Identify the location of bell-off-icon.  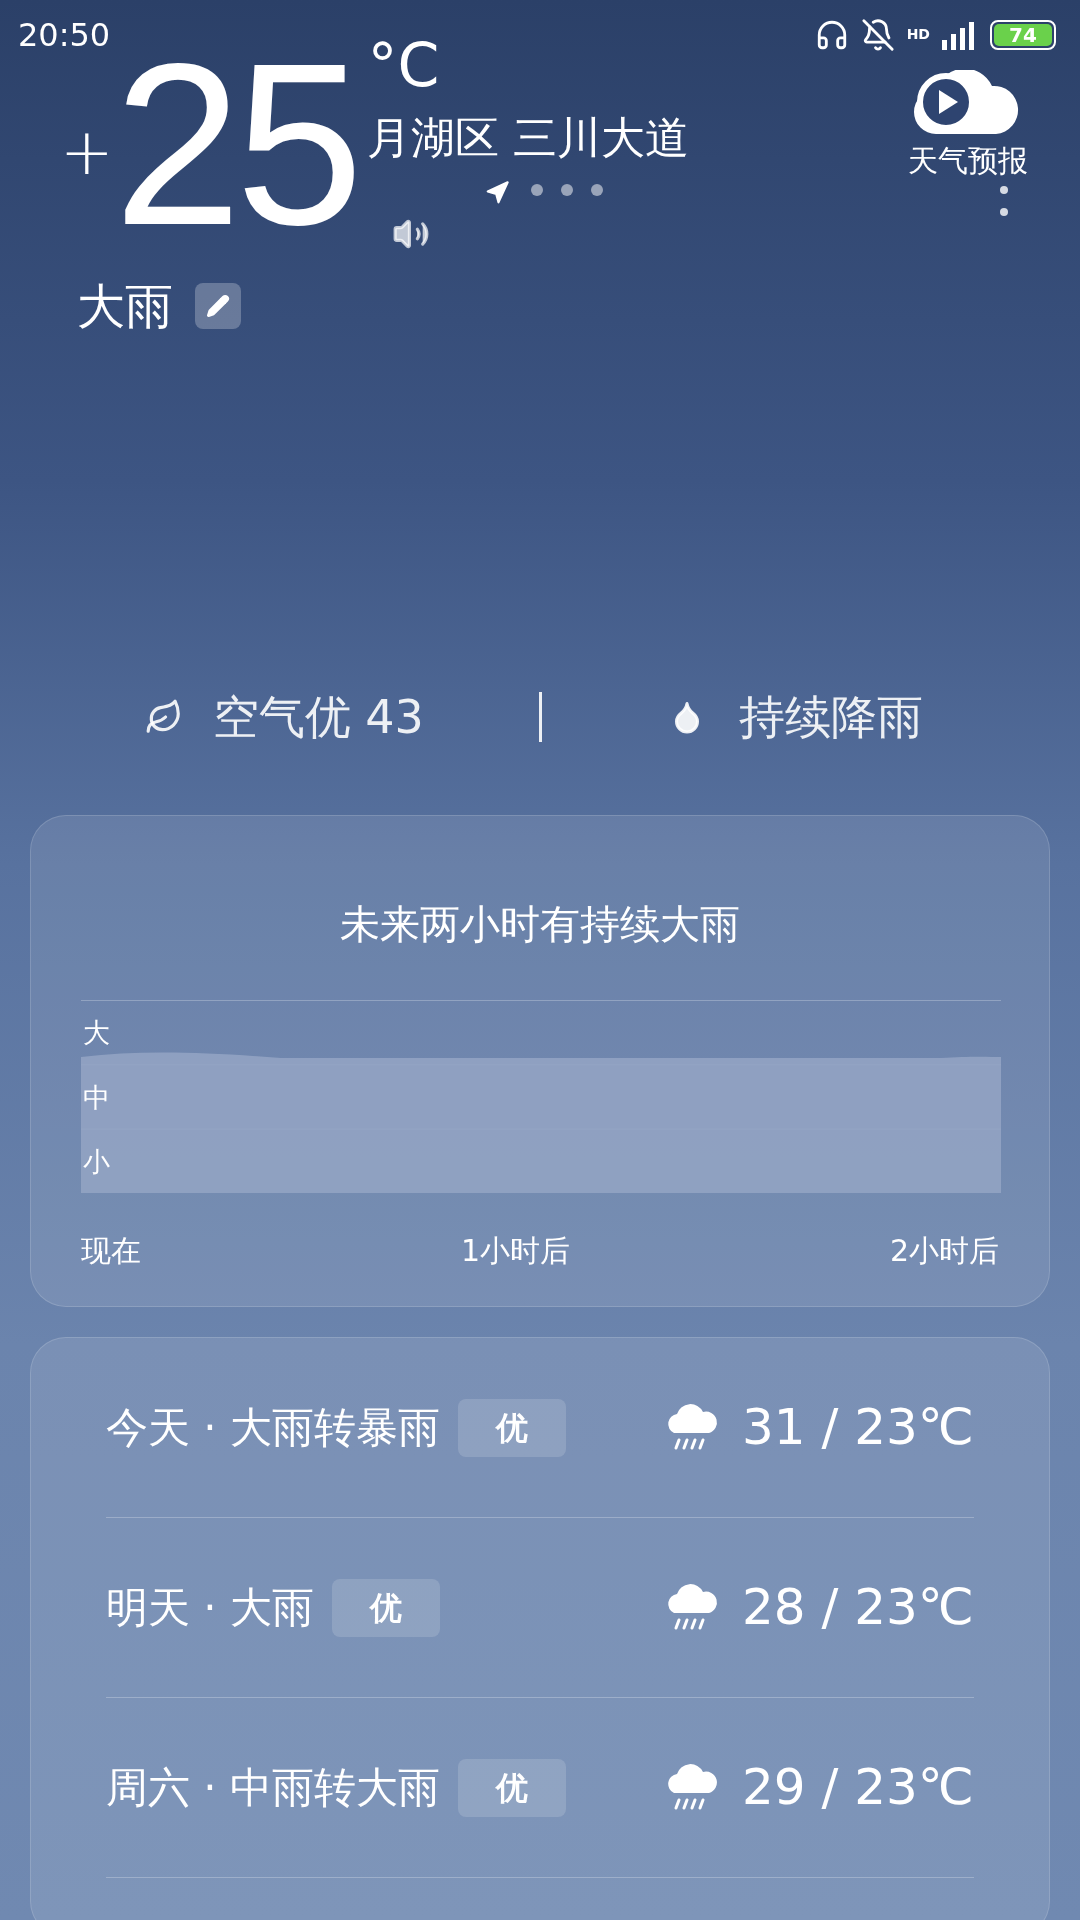
(877, 35).